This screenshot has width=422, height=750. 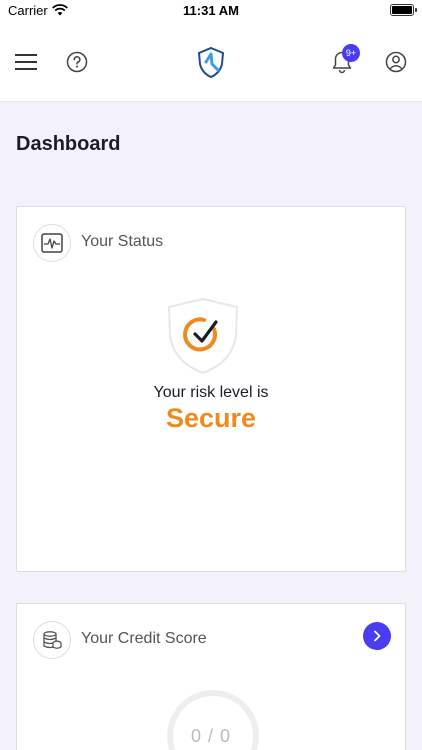 I want to click on credit-card-icon-wrap, so click(x=52, y=640).